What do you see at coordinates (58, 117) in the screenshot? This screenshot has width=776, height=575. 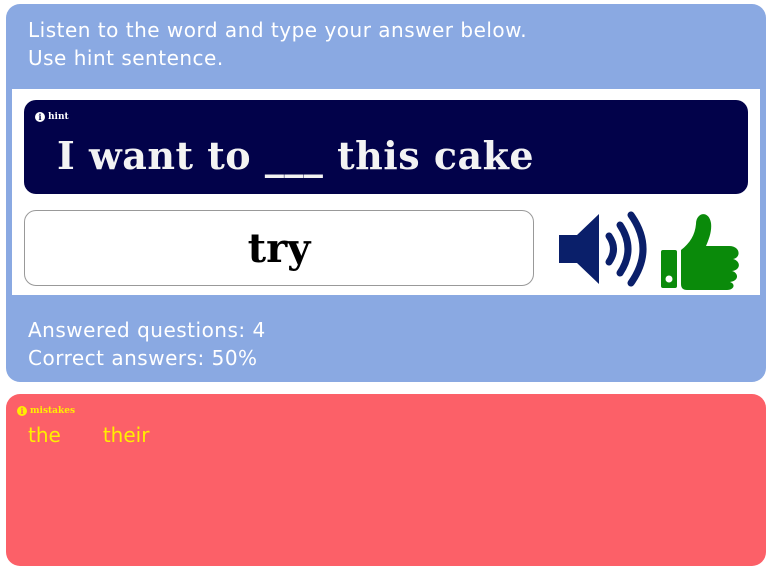 I see `hint-label-text: hint` at bounding box center [58, 117].